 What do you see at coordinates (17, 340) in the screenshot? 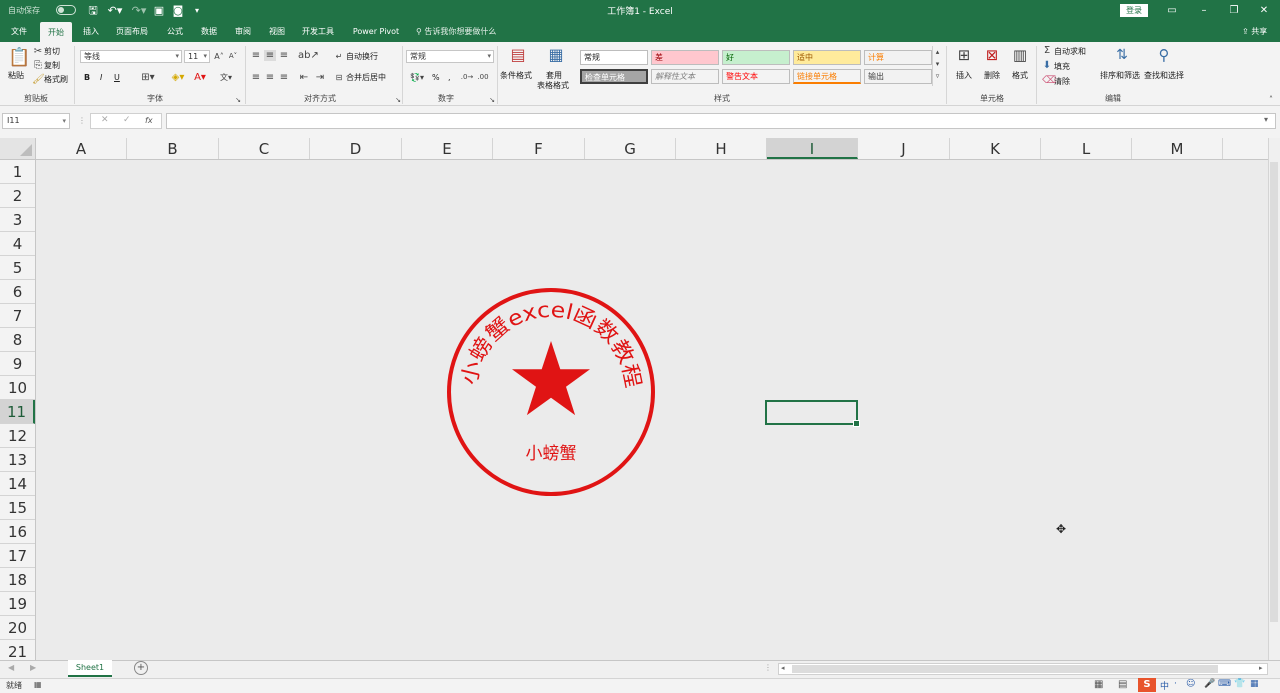
I see `row-header-8: 8` at bounding box center [17, 340].